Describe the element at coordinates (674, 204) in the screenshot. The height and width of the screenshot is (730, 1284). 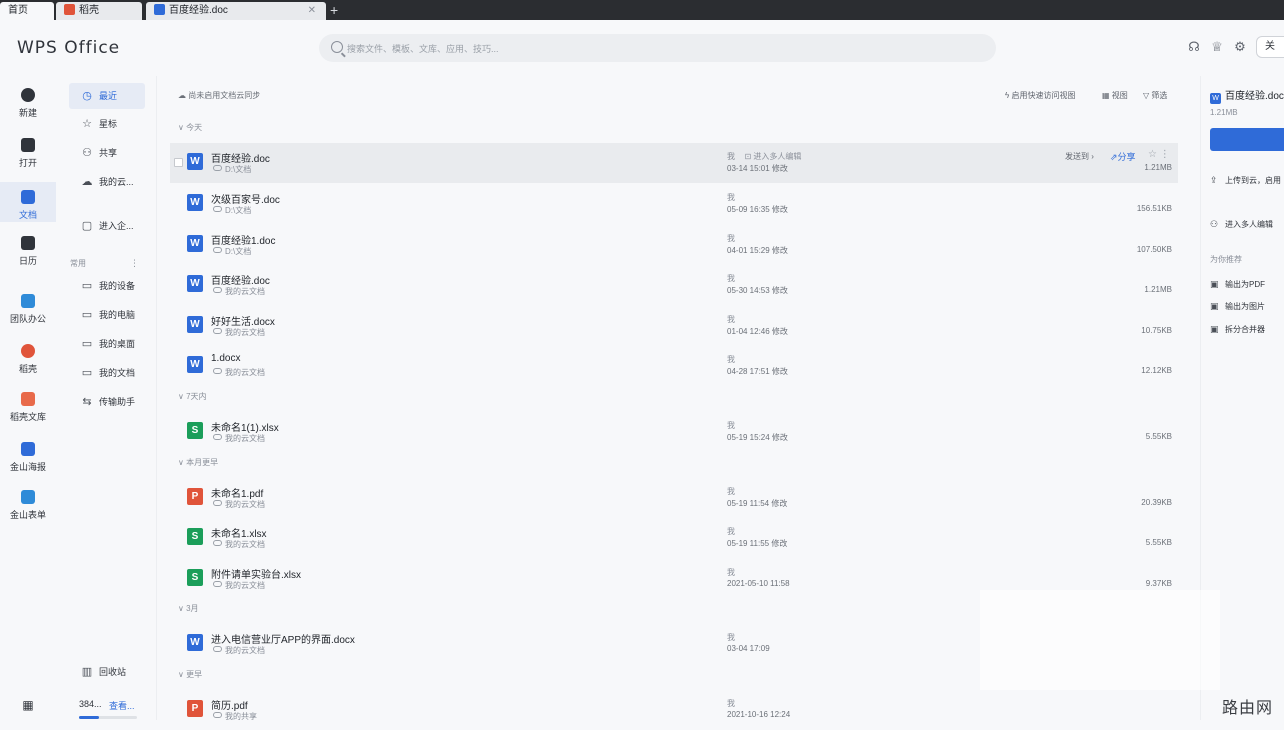
I see `file-row: W 次级百家号.doc D:\文档 我 05-09 16:35 修改 156.51KB` at that location.